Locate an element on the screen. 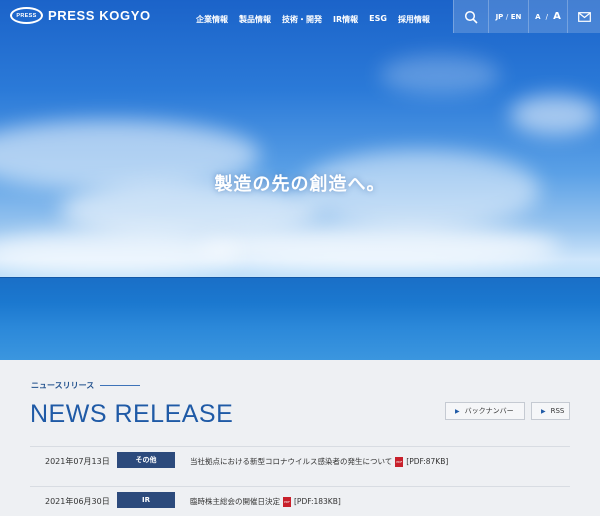  news-category-badge: IR is located at coordinates (146, 500).